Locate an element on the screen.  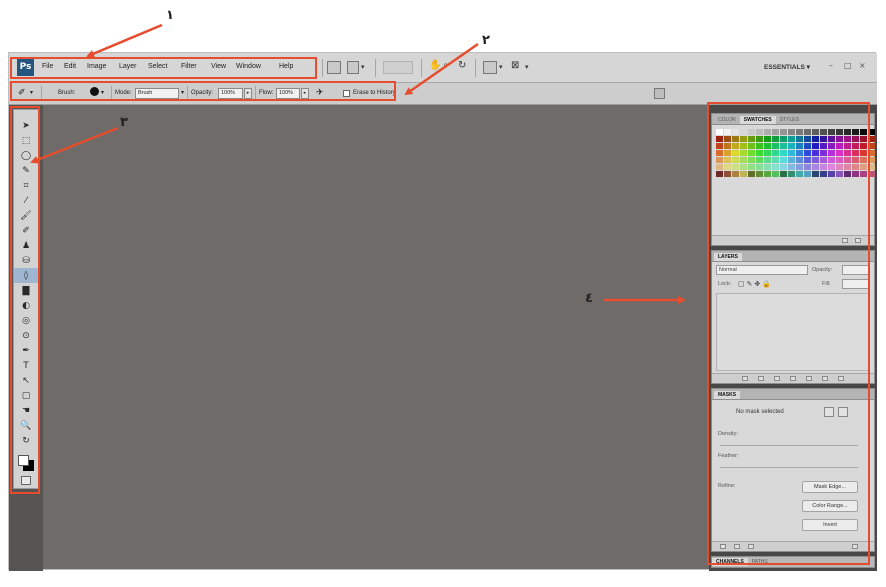
close-icon: × is located at coordinates (862, 65).